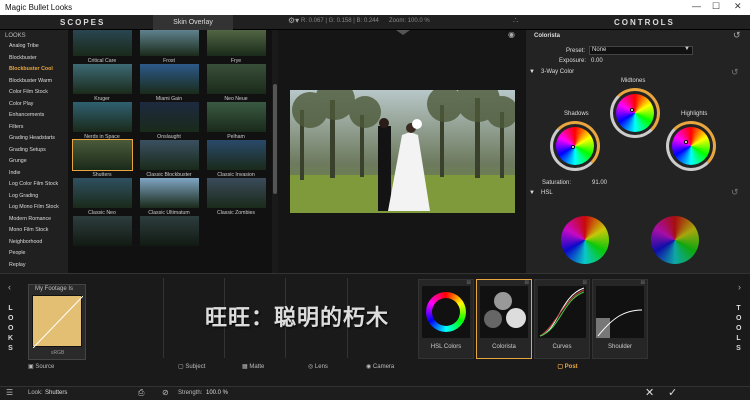  What do you see at coordinates (25, 242) in the screenshot?
I see `look-category-item: Neighborhood` at bounding box center [25, 242].